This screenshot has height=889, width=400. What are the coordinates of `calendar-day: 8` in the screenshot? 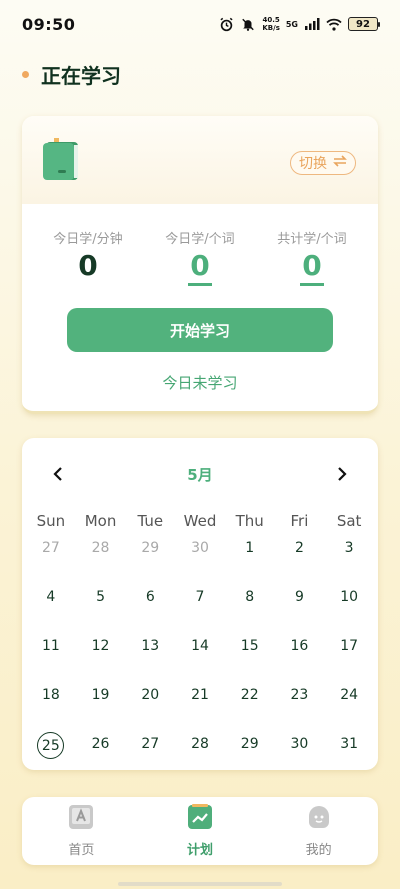 It's located at (250, 609).